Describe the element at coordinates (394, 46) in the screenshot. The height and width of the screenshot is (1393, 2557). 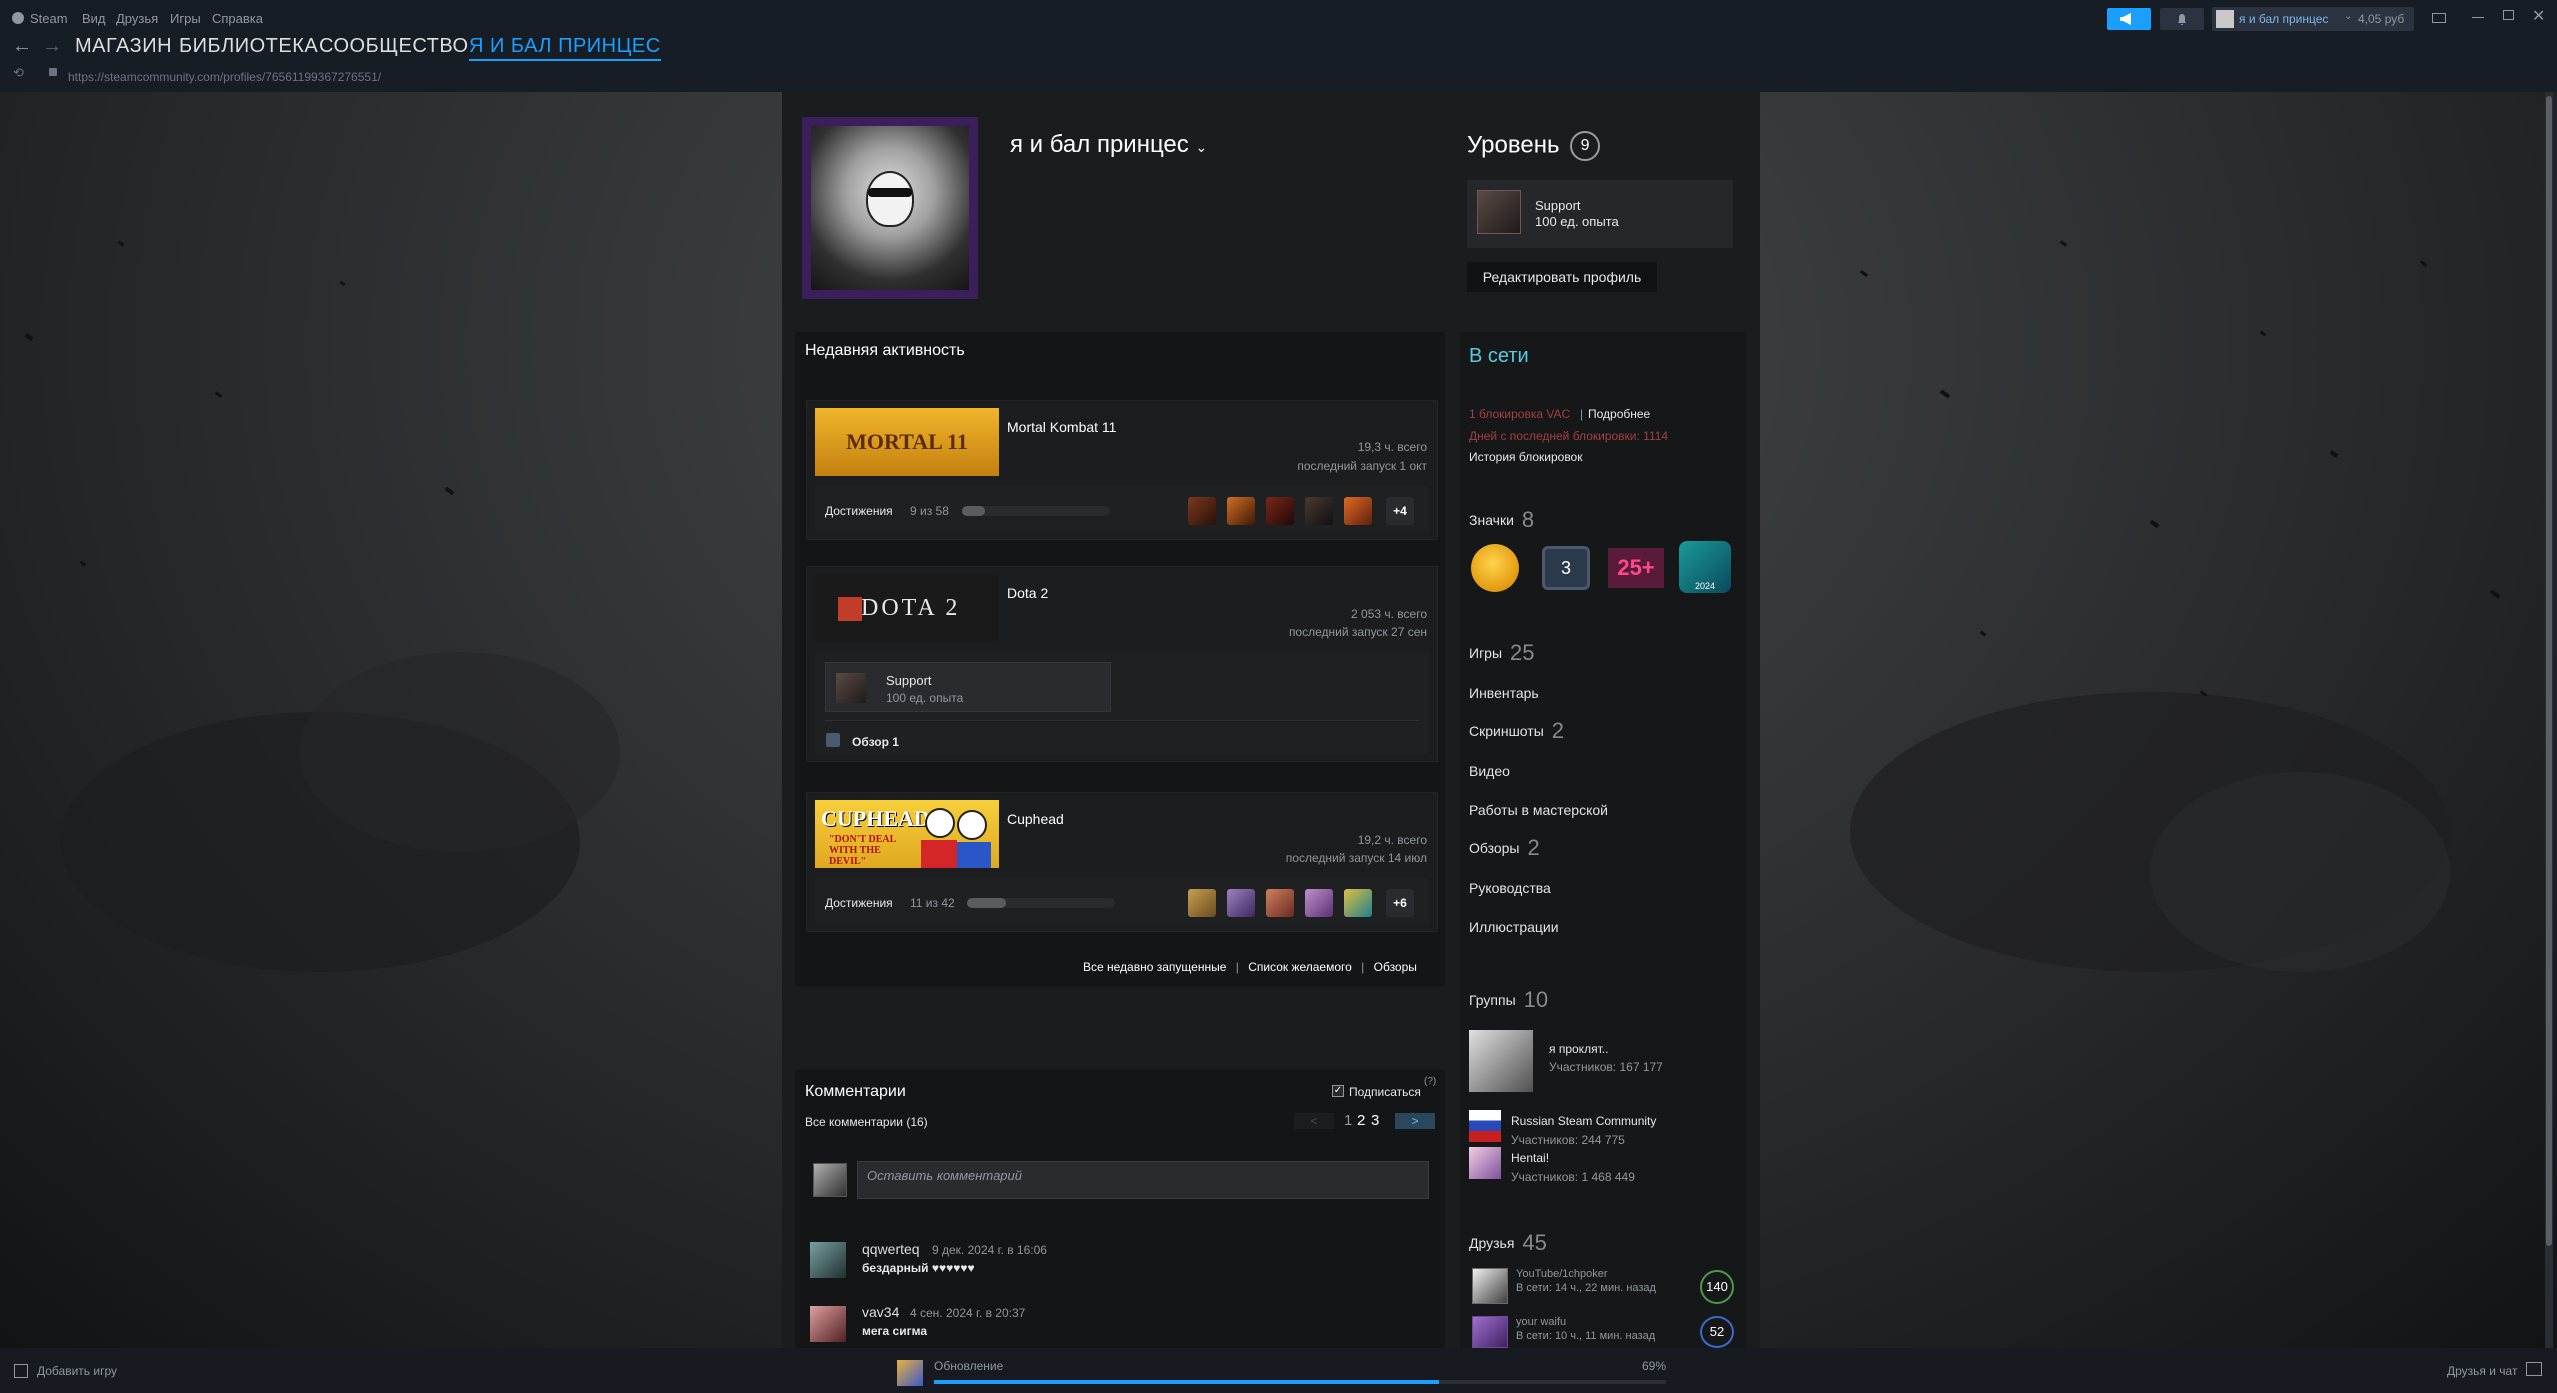
I see `tab-community: СООБЩЕСТВО` at that location.